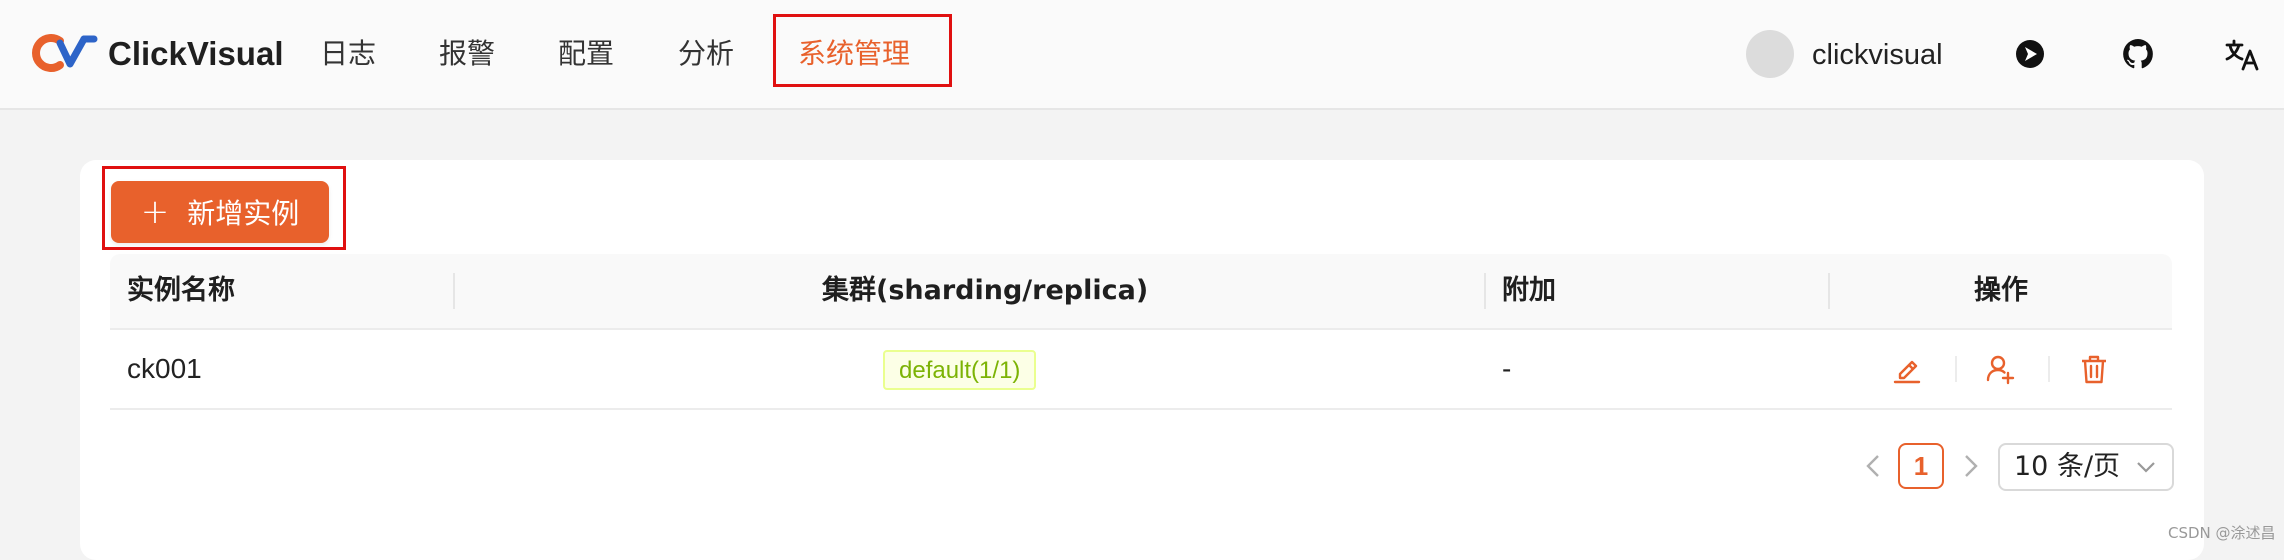 The height and width of the screenshot is (560, 2284). I want to click on column-header-instance-name: 实例名称, so click(181, 290).